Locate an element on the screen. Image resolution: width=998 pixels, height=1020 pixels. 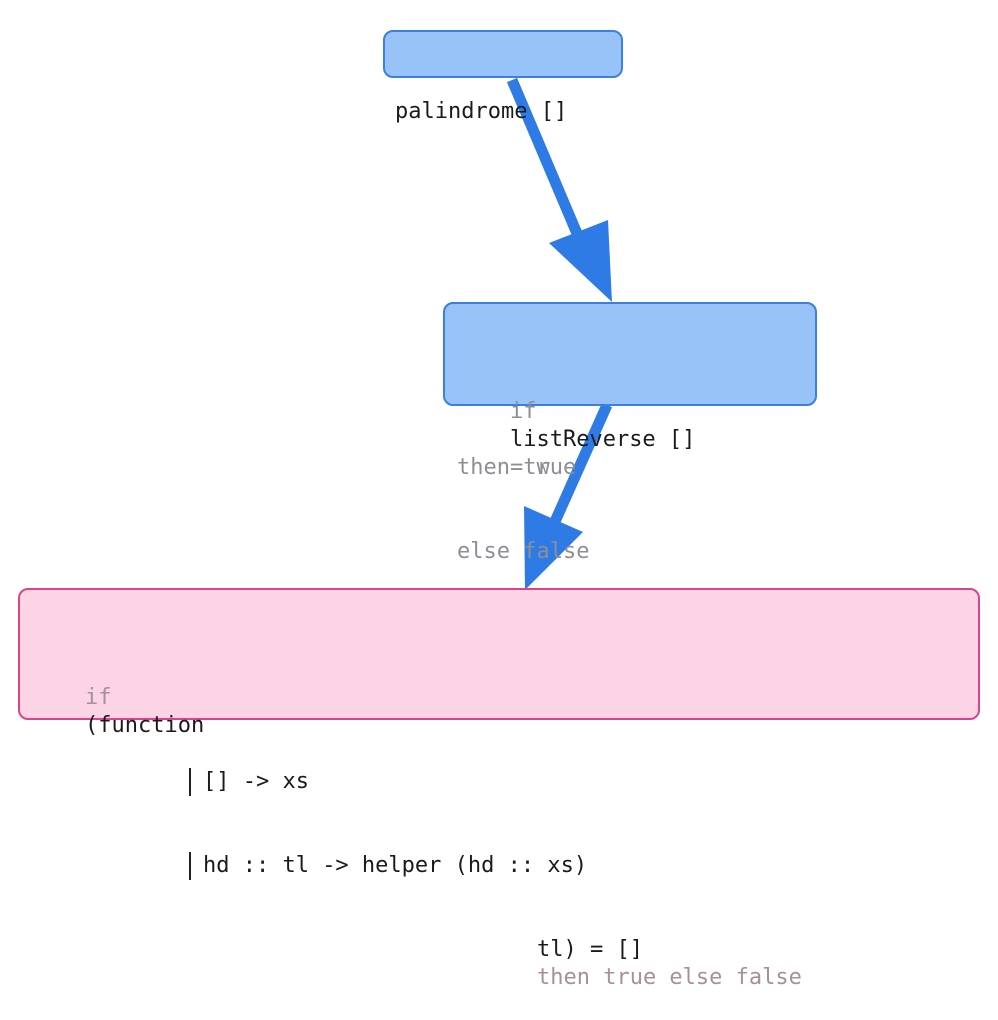
then-branch: then true is located at coordinates (517, 467).